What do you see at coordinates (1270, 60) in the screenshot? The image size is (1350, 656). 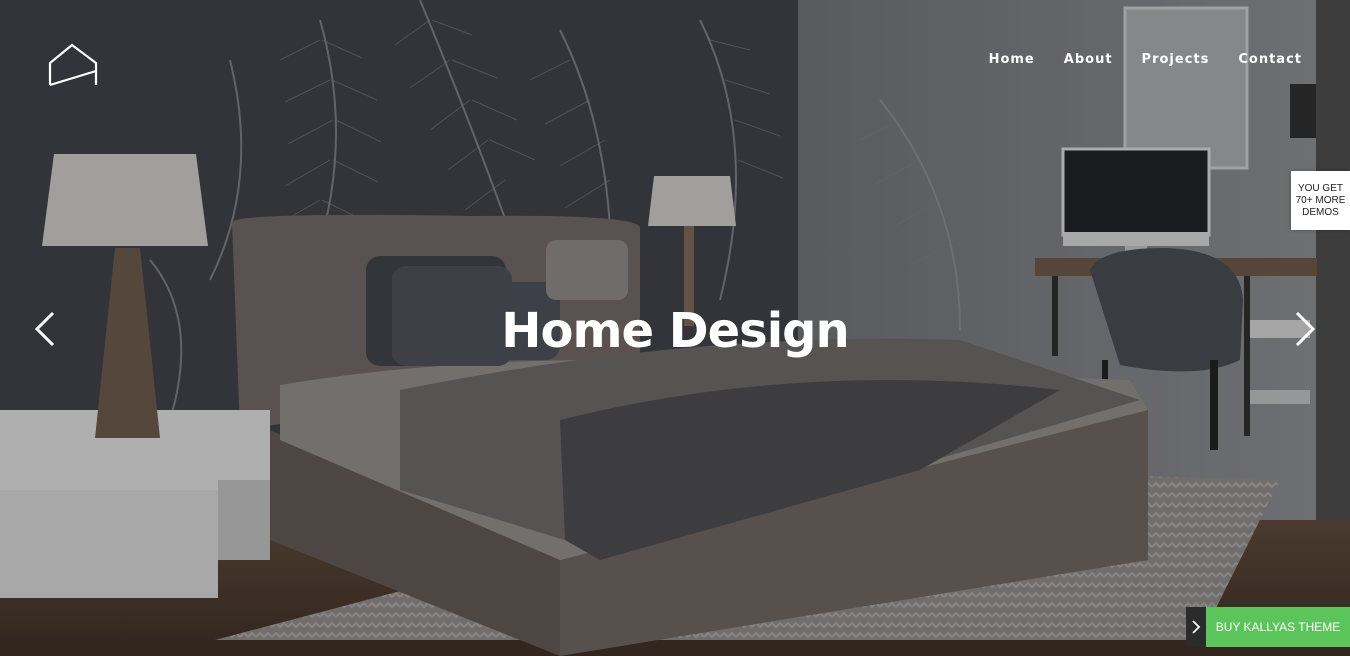 I see `nav-item-contact: Contact` at bounding box center [1270, 60].